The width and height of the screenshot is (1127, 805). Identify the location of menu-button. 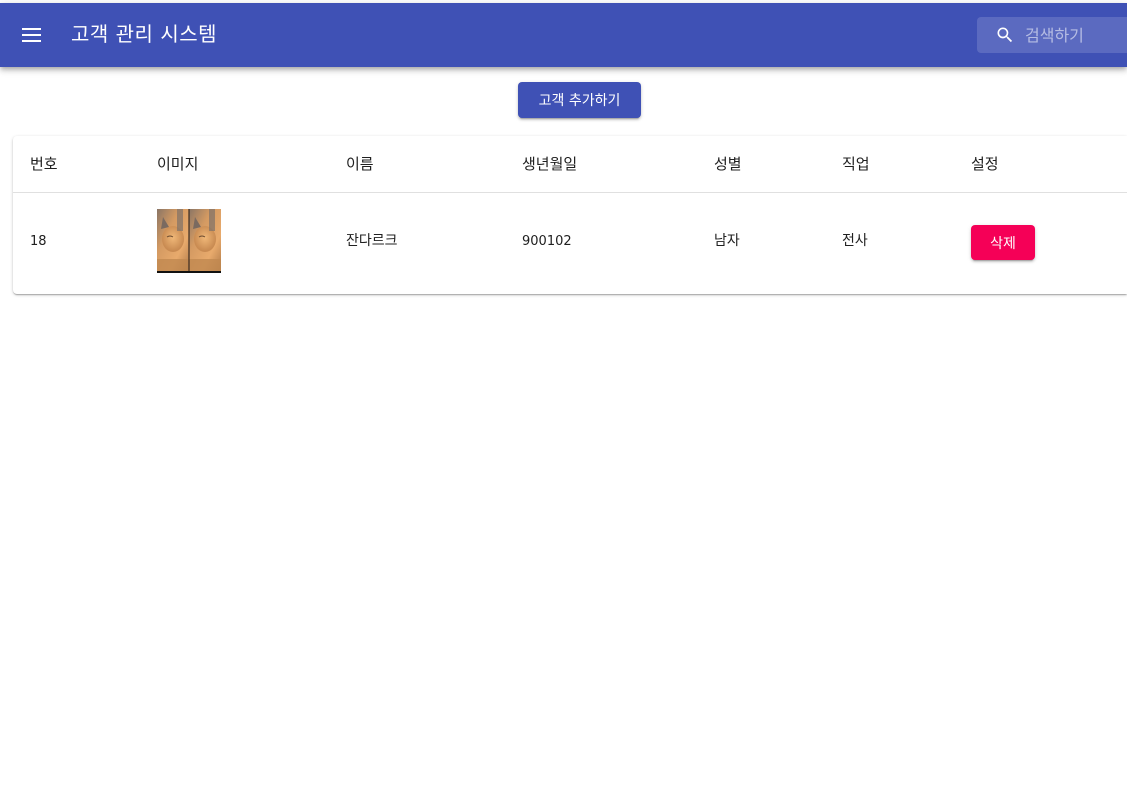
(32, 35).